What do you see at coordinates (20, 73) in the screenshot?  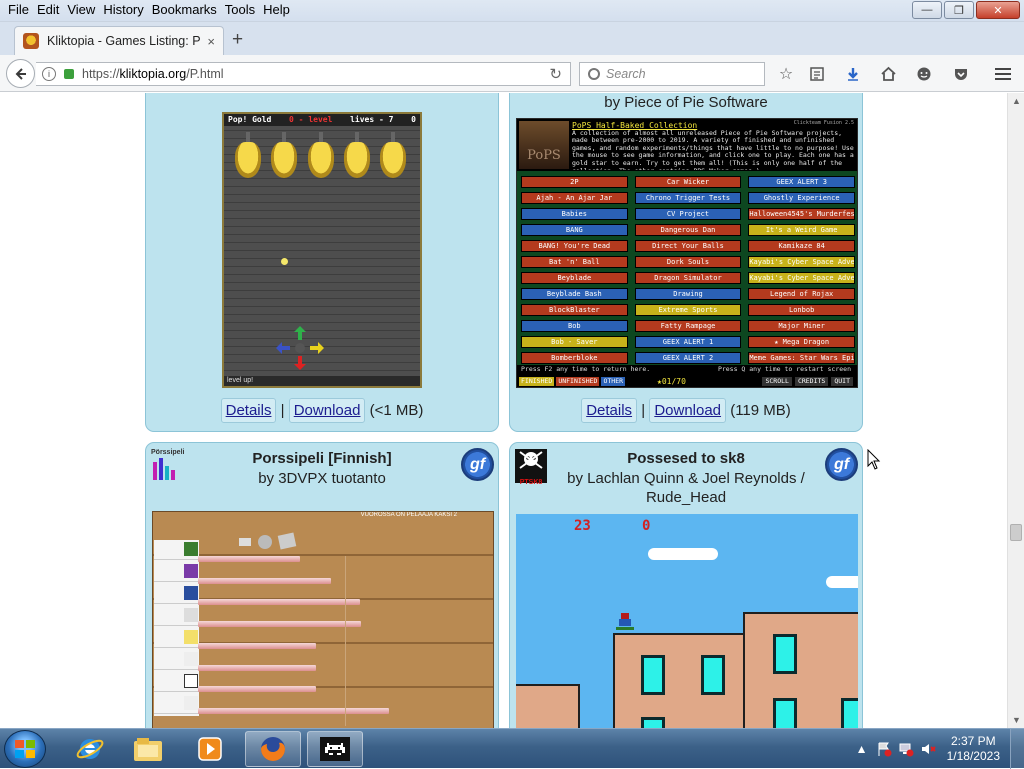 I see `back-button` at bounding box center [20, 73].